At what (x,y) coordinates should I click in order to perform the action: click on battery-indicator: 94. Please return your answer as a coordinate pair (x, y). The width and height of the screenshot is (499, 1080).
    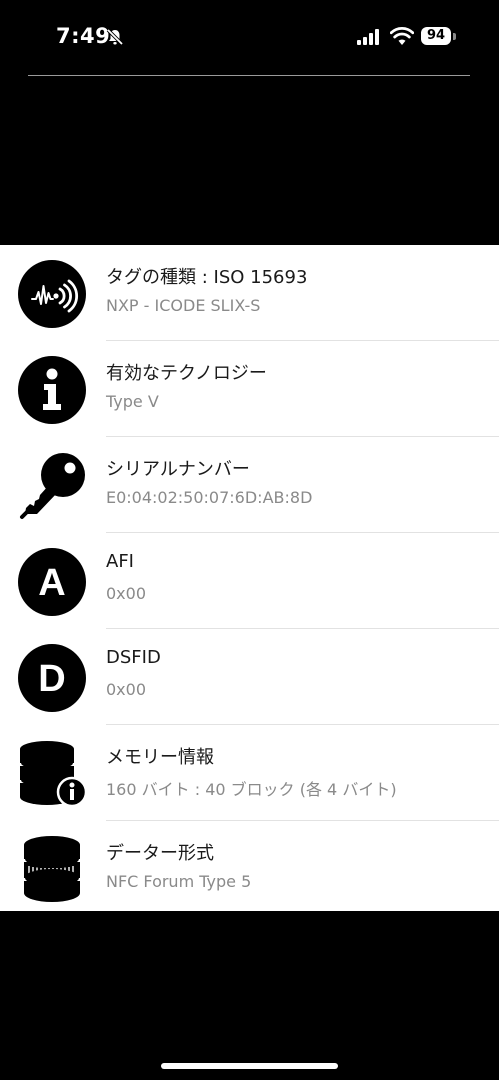
    Looking at the image, I should click on (436, 36).